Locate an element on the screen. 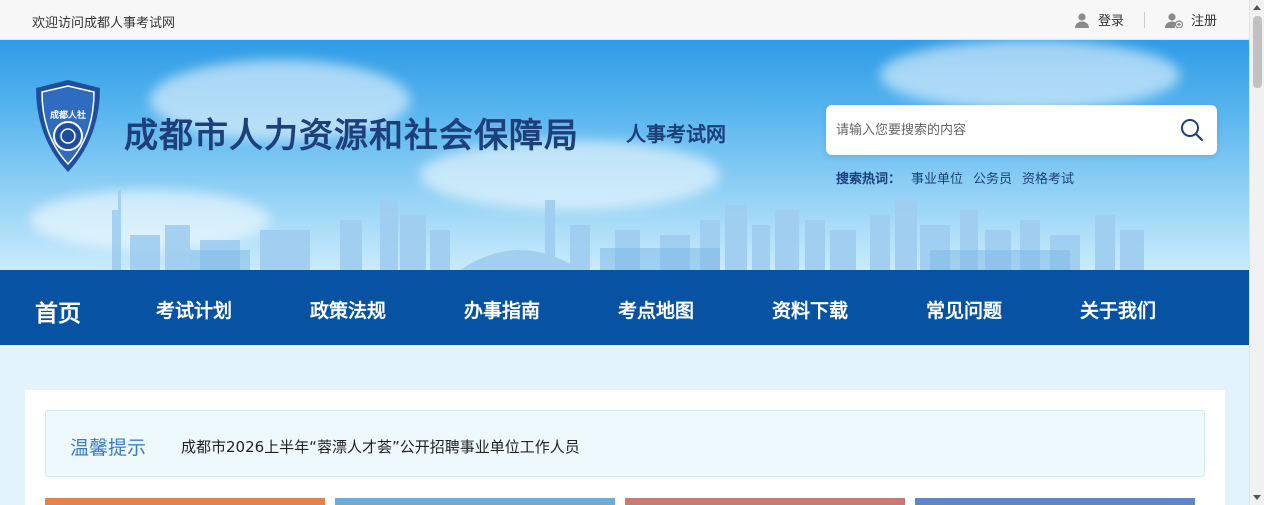 This screenshot has height=505, width=1264. site-logo: 成都人社 is located at coordinates (68, 126).